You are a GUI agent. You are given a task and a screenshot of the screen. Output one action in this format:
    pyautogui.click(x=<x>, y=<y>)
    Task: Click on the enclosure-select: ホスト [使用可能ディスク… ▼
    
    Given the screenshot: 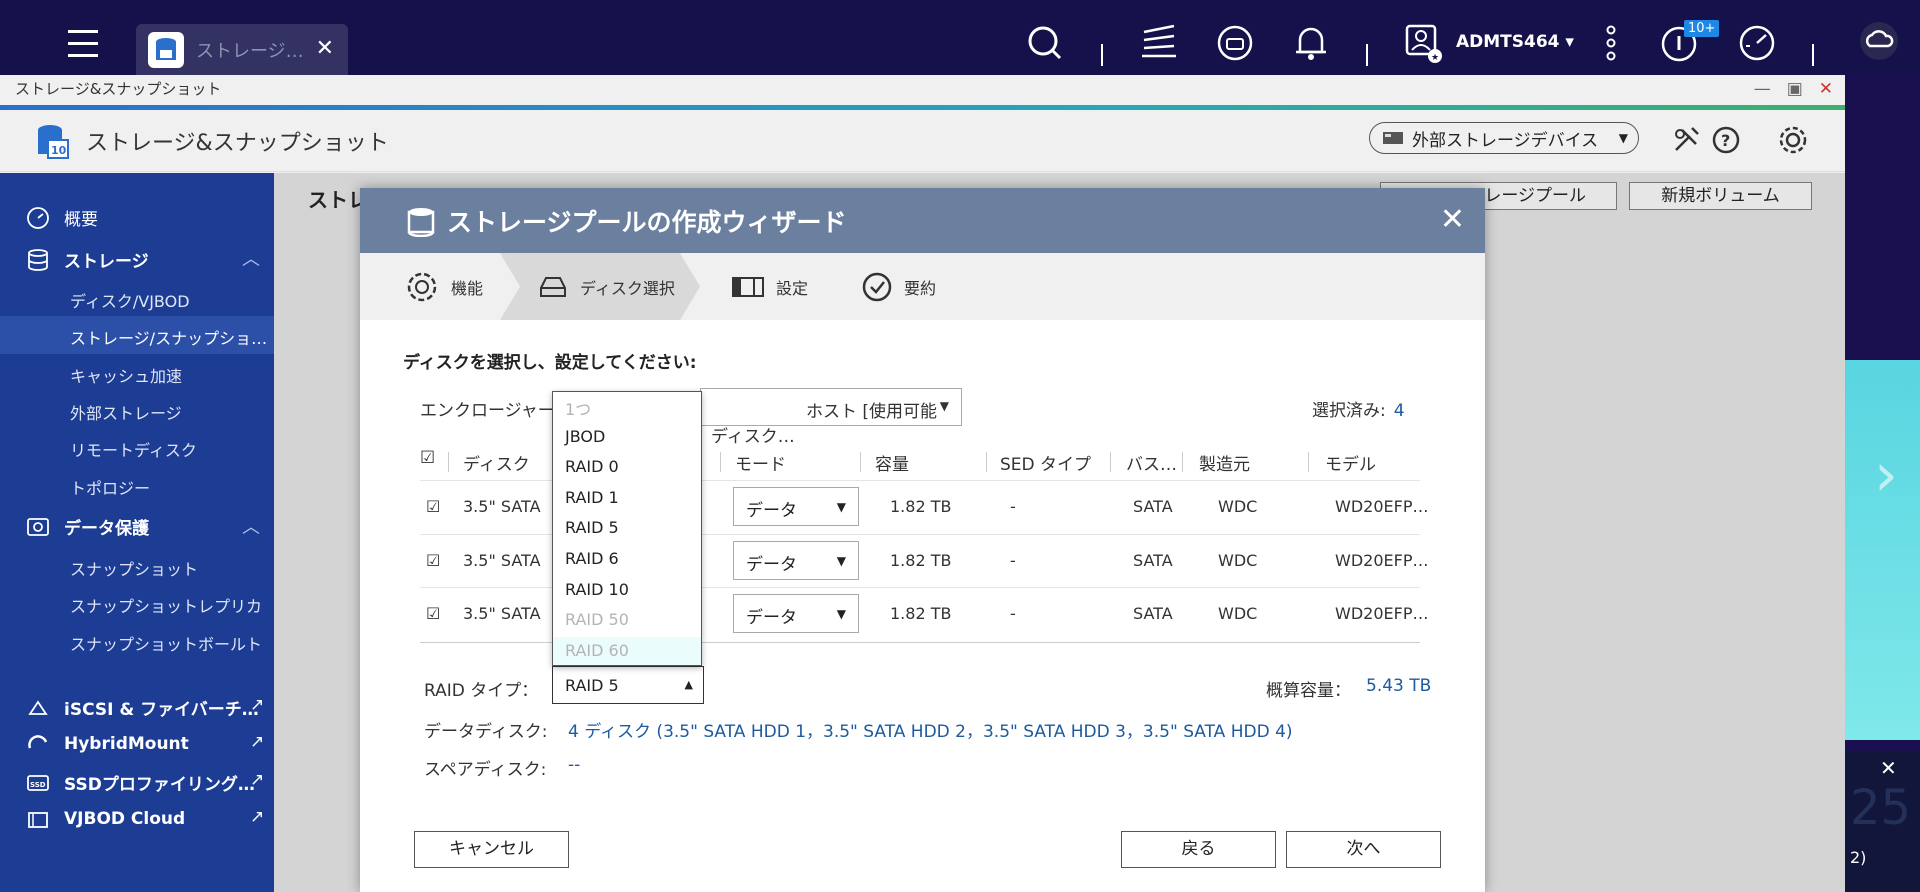 What is the action you would take?
    pyautogui.click(x=831, y=417)
    